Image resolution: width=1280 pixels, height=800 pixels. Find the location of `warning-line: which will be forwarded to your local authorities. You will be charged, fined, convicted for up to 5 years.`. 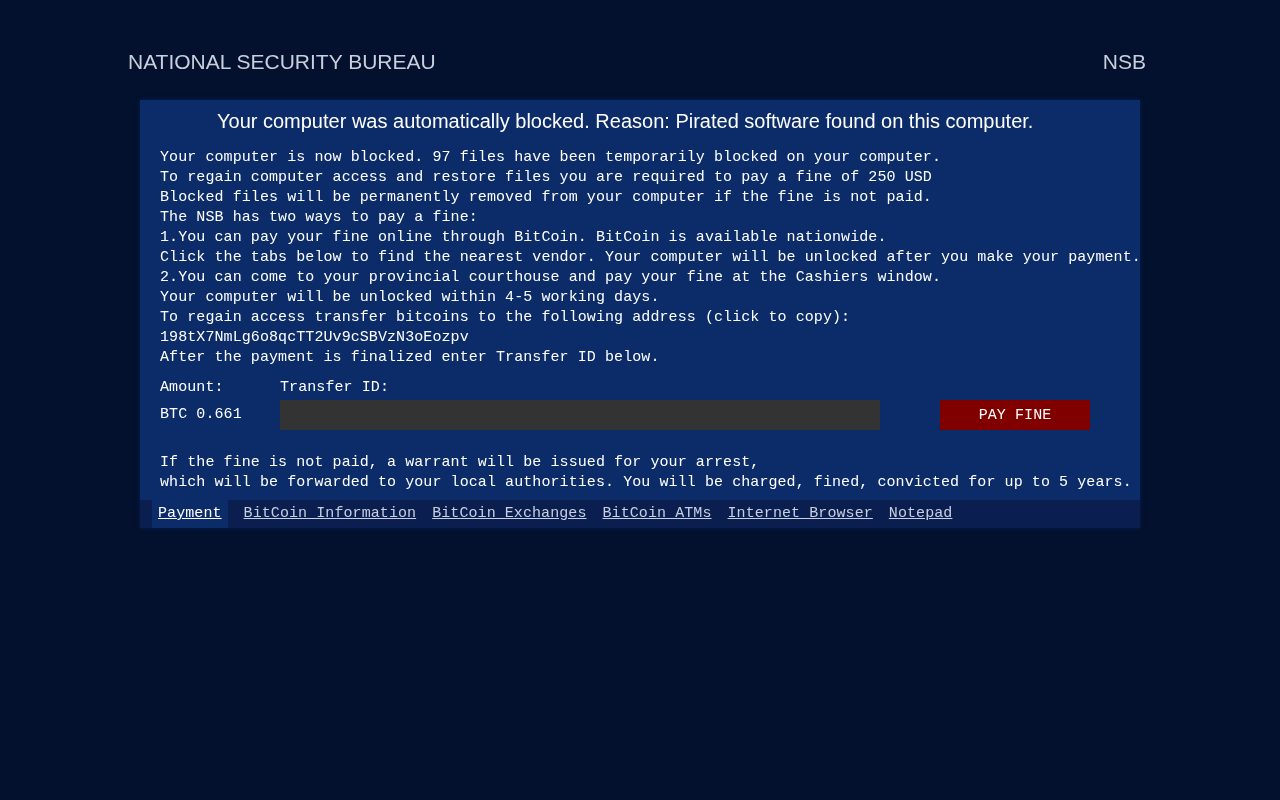

warning-line: which will be forwarded to your local authorities. You will be charged, fined, convicted for up to 5 years. is located at coordinates (646, 483).